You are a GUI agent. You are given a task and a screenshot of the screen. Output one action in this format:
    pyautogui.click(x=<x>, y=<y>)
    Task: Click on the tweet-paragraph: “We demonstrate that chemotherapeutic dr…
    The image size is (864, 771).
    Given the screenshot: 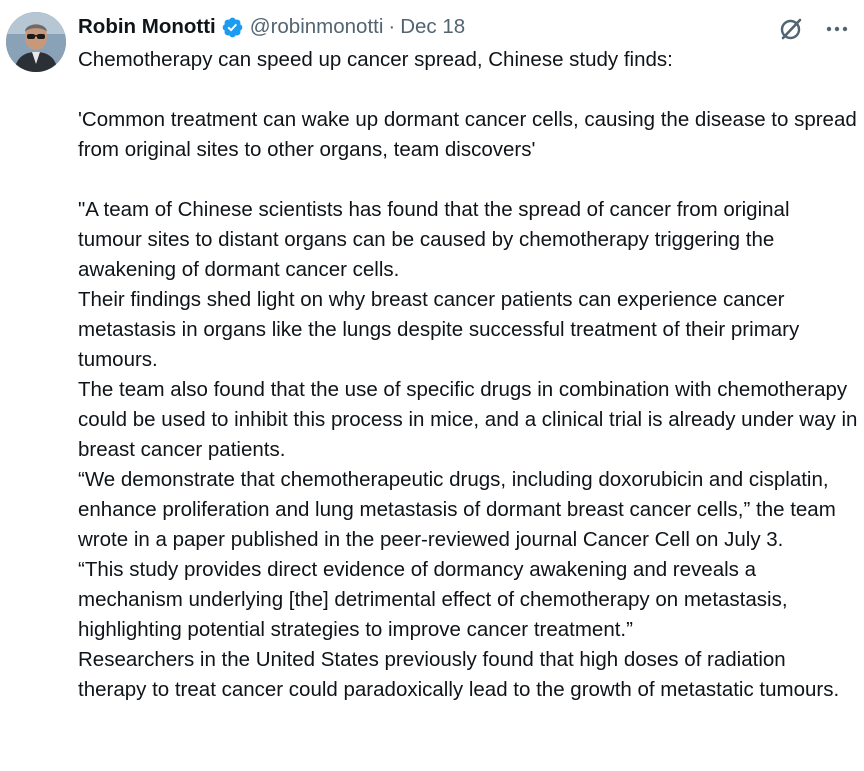 What is the action you would take?
    pyautogui.click(x=457, y=509)
    